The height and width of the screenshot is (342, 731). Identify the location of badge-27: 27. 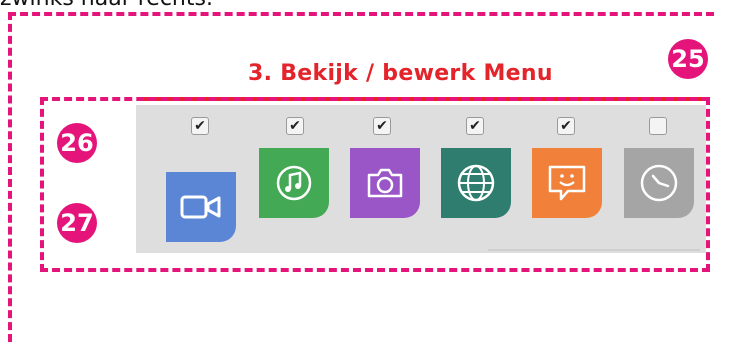
(77, 223).